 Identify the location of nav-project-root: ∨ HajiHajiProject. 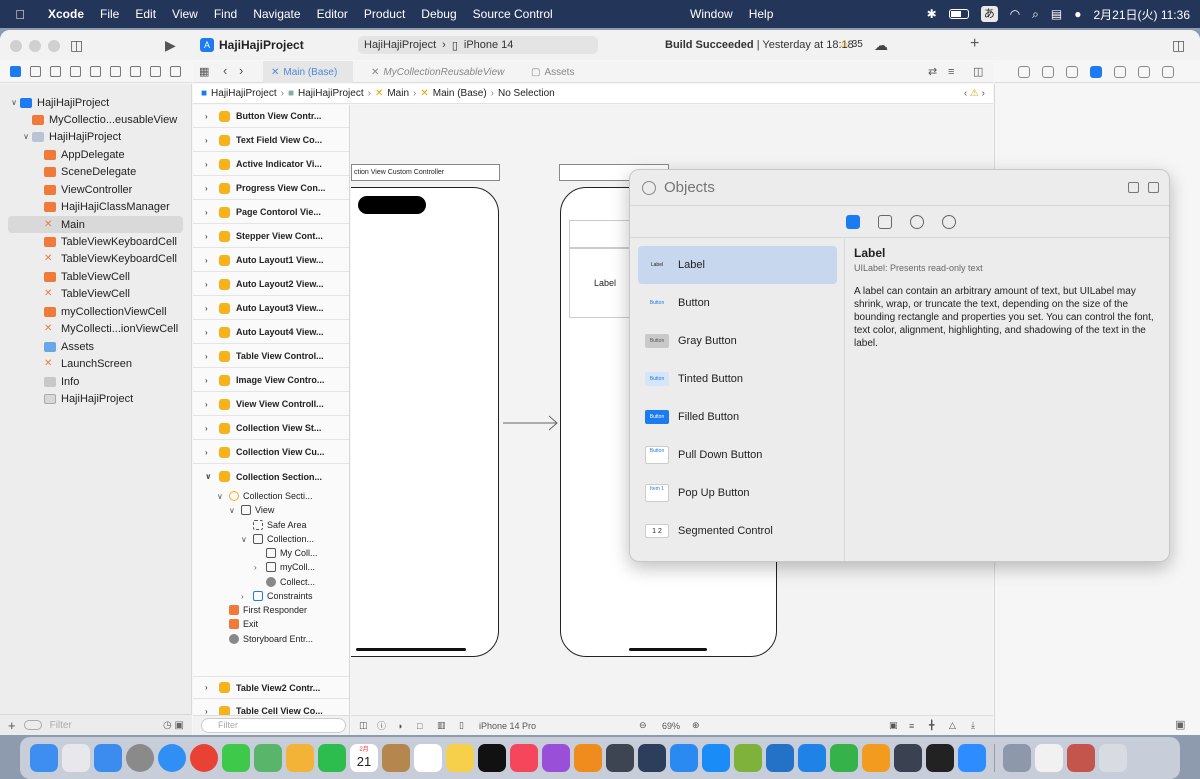
(96, 102).